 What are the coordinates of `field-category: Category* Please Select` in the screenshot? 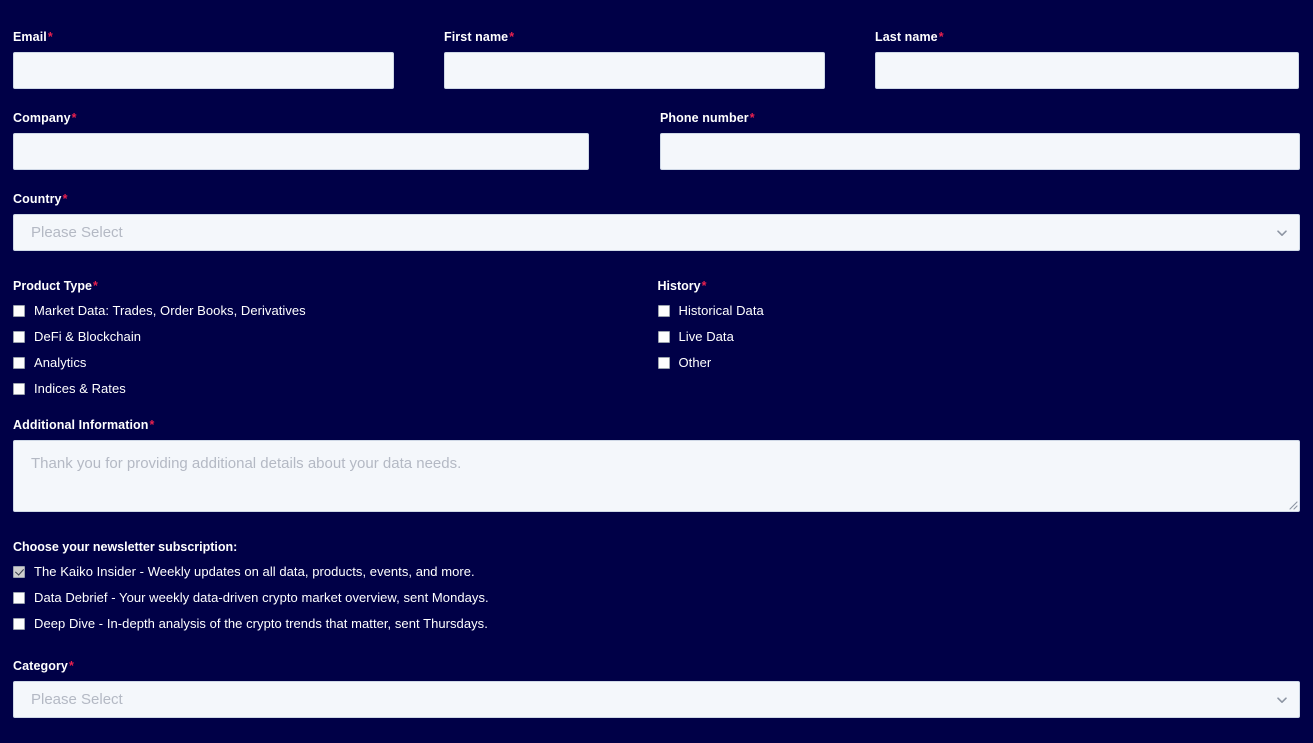 It's located at (656, 688).